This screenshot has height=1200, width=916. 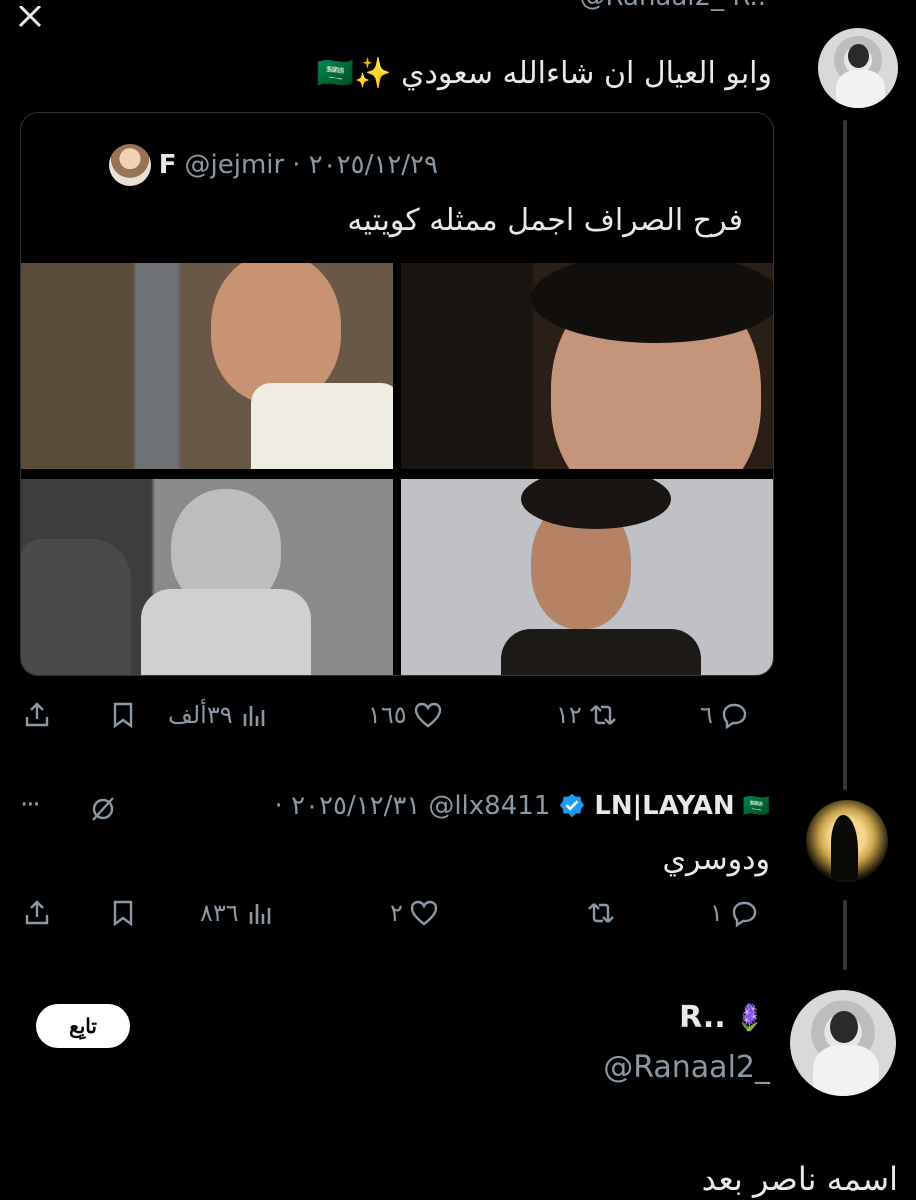 What do you see at coordinates (29, 22) in the screenshot?
I see `close-icon` at bounding box center [29, 22].